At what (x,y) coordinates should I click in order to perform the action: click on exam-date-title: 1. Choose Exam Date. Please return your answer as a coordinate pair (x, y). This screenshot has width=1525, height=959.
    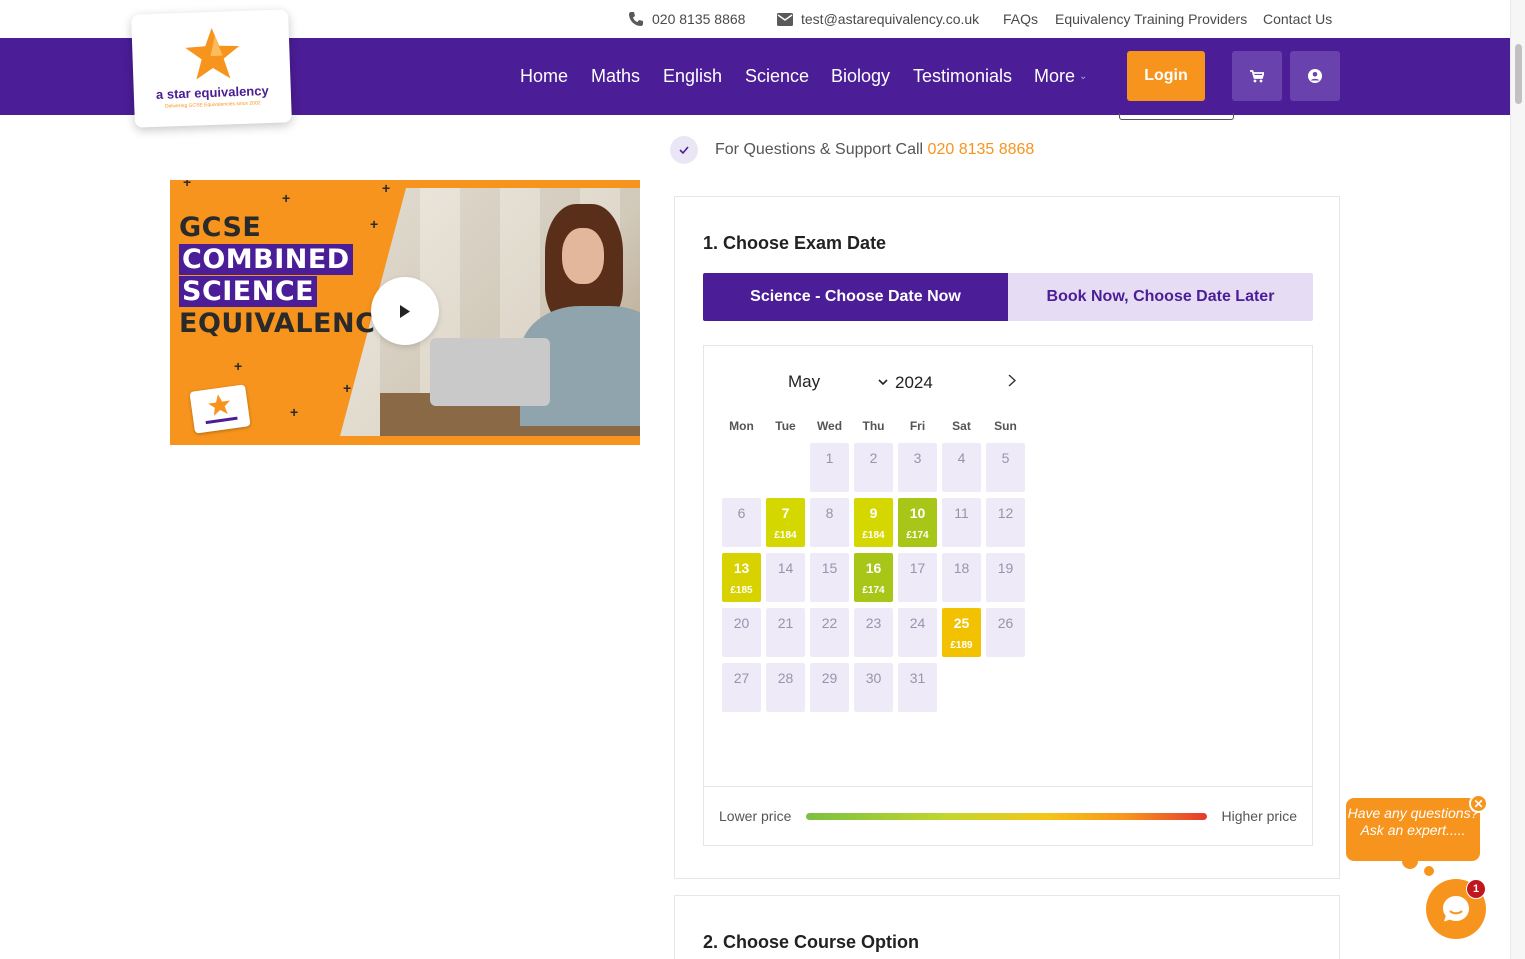
    Looking at the image, I should click on (795, 243).